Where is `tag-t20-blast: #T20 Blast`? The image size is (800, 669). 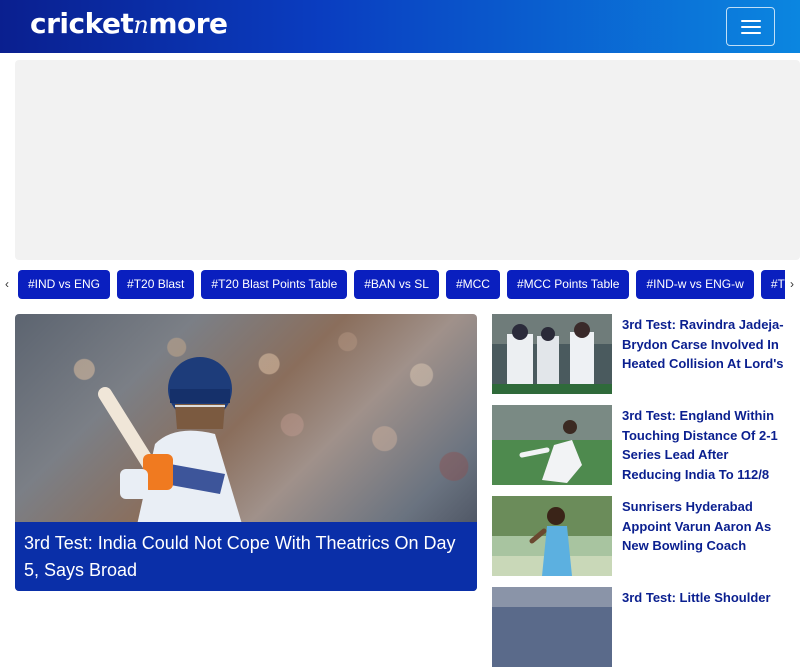
tag-t20-blast: #T20 Blast is located at coordinates (156, 284).